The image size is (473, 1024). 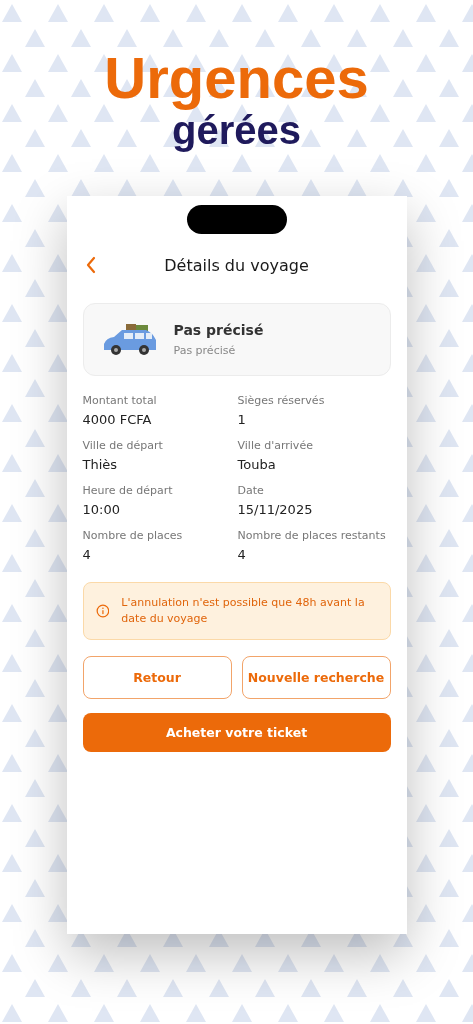 I want to click on vehicle-name: Pas précisé, so click(x=218, y=330).